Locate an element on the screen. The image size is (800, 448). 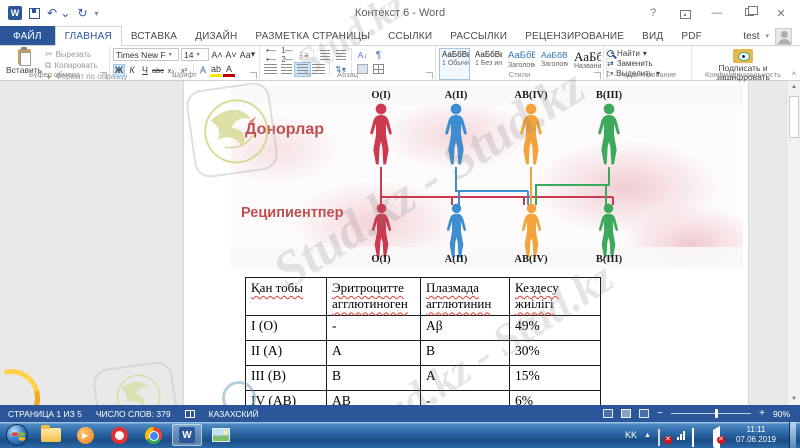
show-marks-button: ¶ is located at coordinates (378, 55).